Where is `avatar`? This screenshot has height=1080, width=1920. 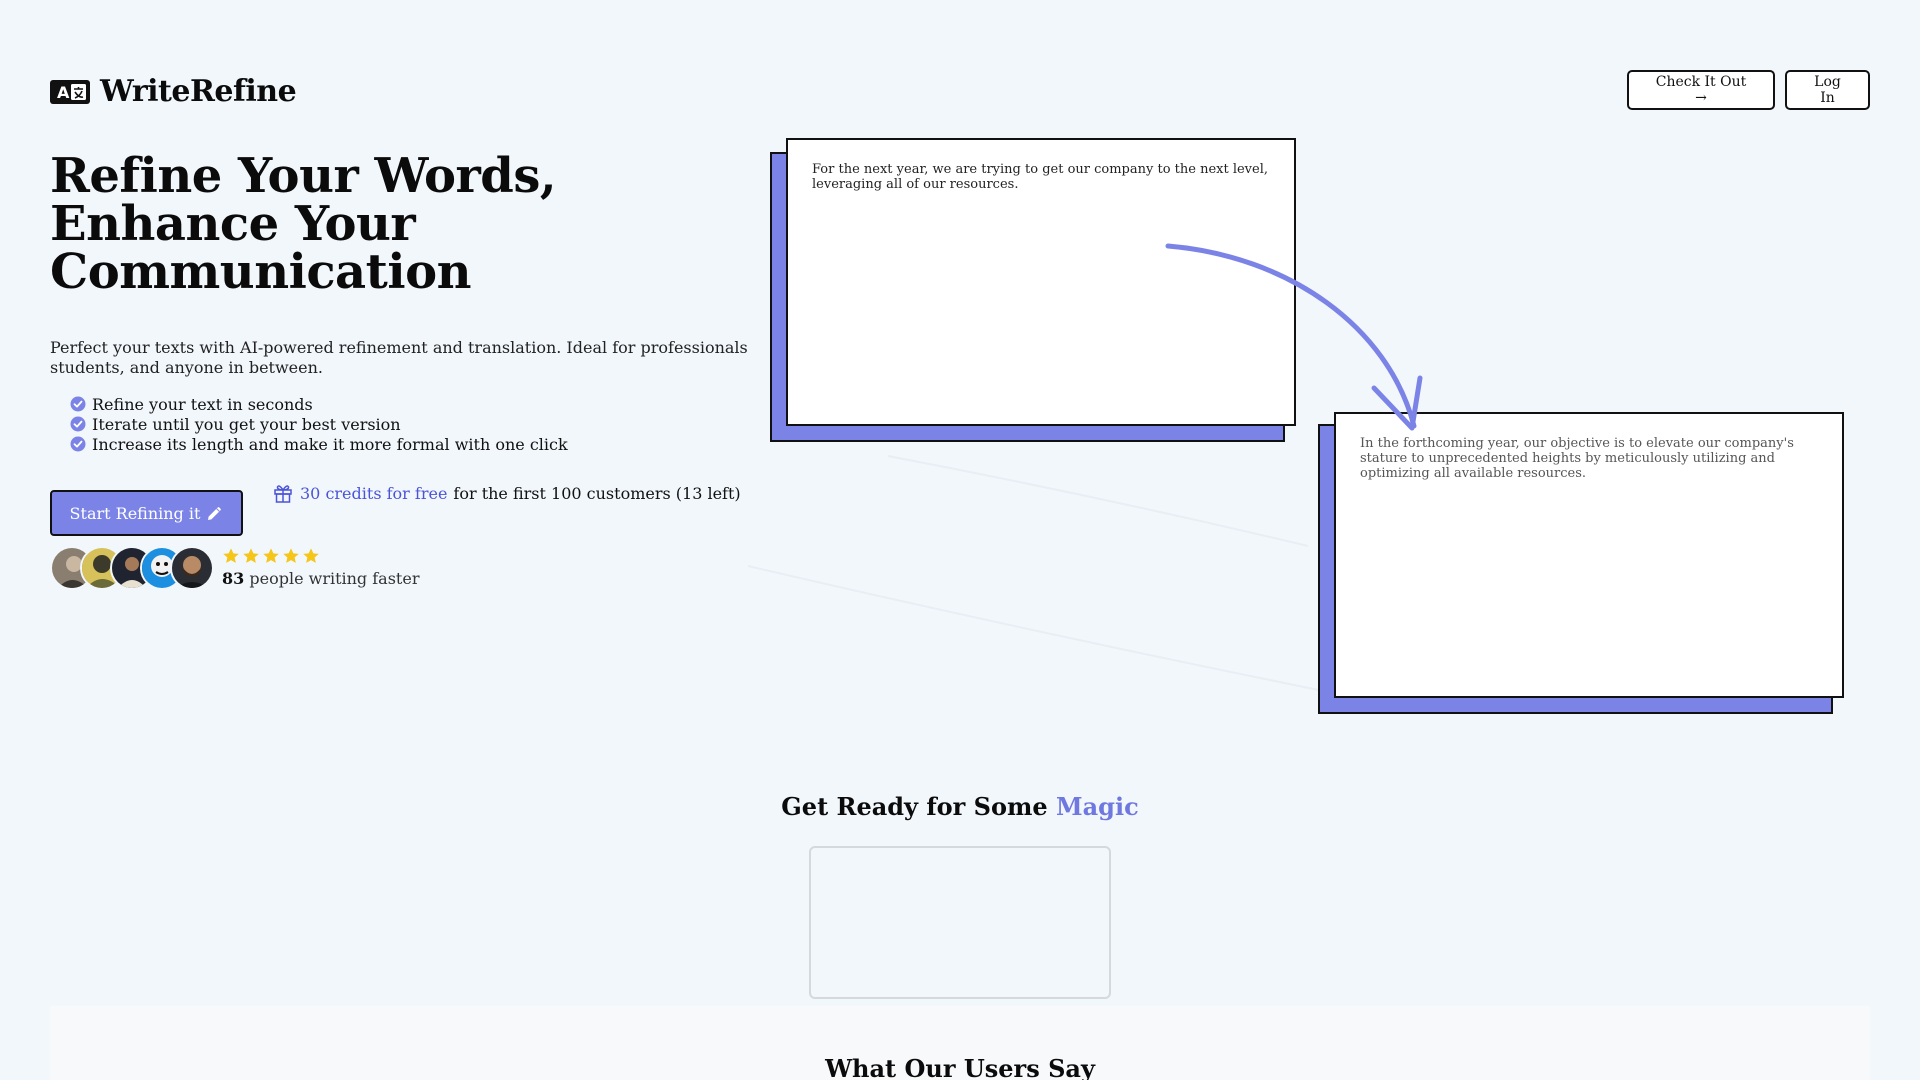
avatar is located at coordinates (192, 568).